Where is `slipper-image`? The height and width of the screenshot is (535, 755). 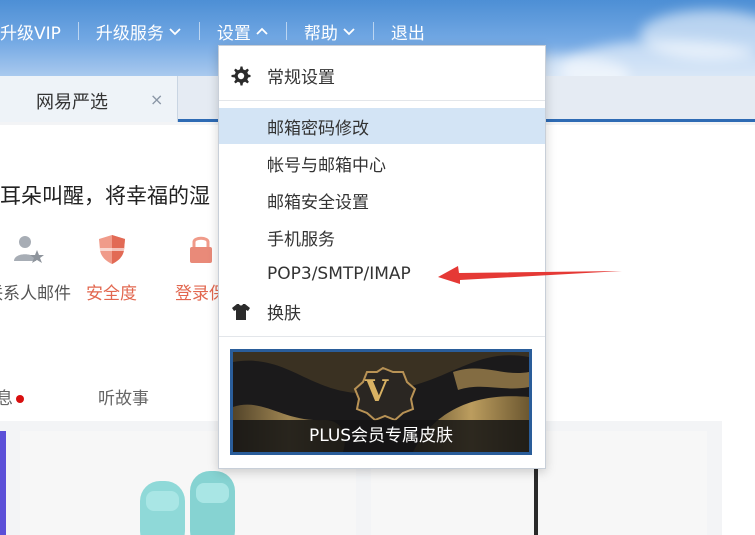 slipper-image is located at coordinates (187, 503).